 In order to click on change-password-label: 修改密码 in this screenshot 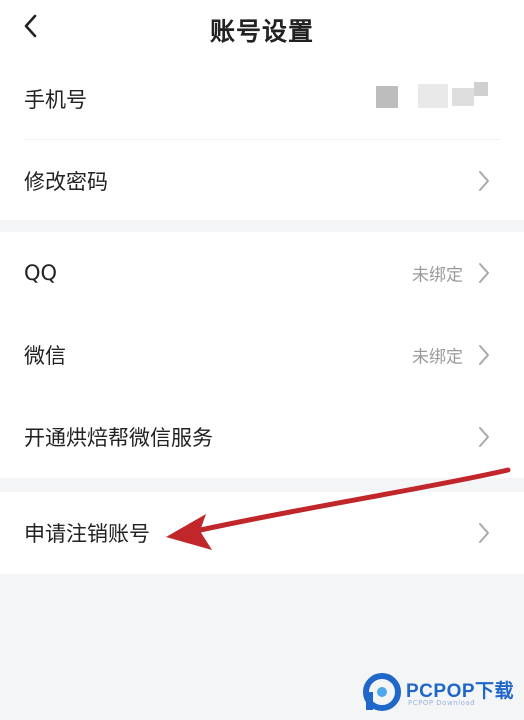, I will do `click(66, 182)`.